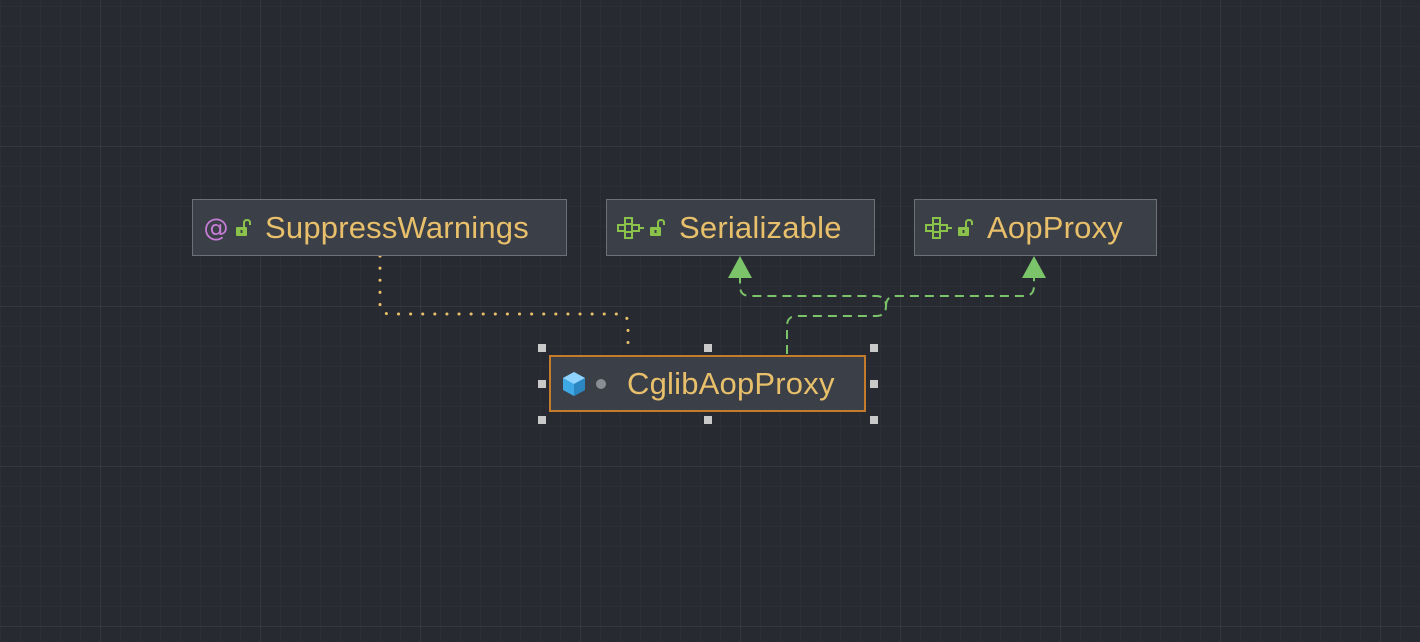  I want to click on class-icon, so click(574, 384).